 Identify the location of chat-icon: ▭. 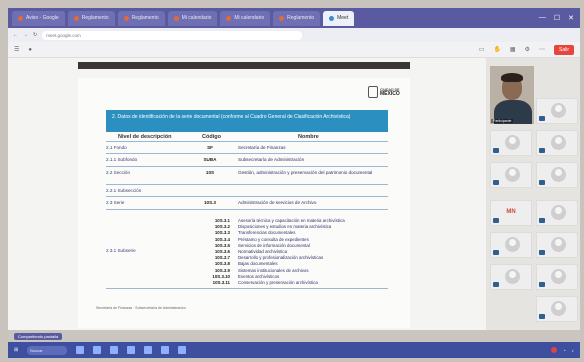
(482, 49).